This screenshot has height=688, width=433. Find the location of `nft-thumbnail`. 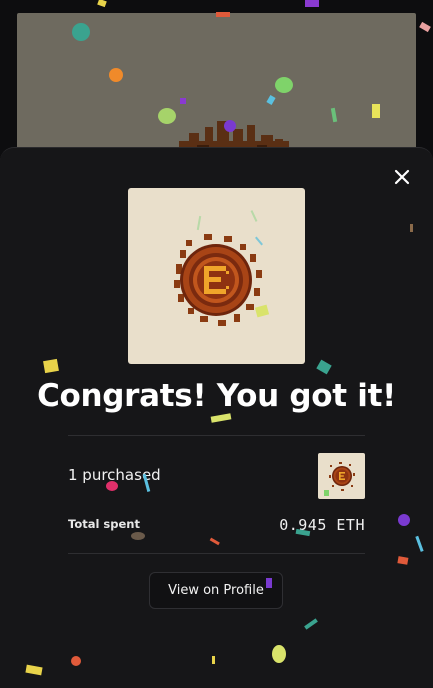

nft-thumbnail is located at coordinates (341, 476).